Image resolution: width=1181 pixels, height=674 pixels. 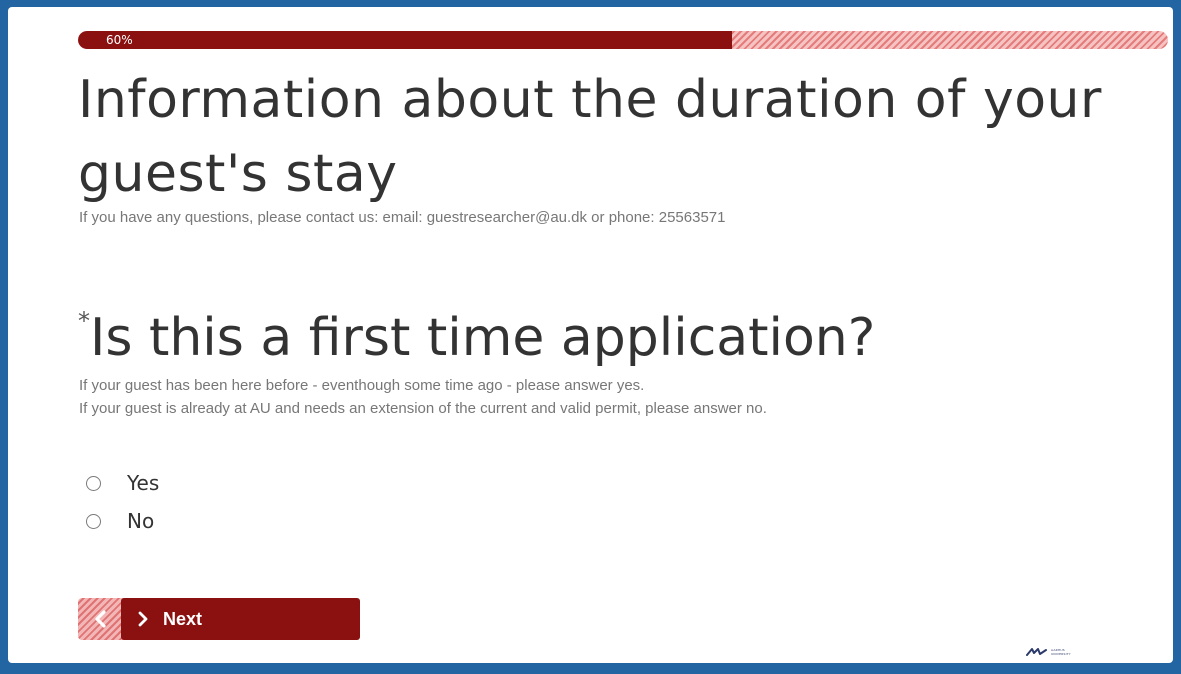 I want to click on logo-line-2: UNIVERSITY, so click(x=1061, y=654).